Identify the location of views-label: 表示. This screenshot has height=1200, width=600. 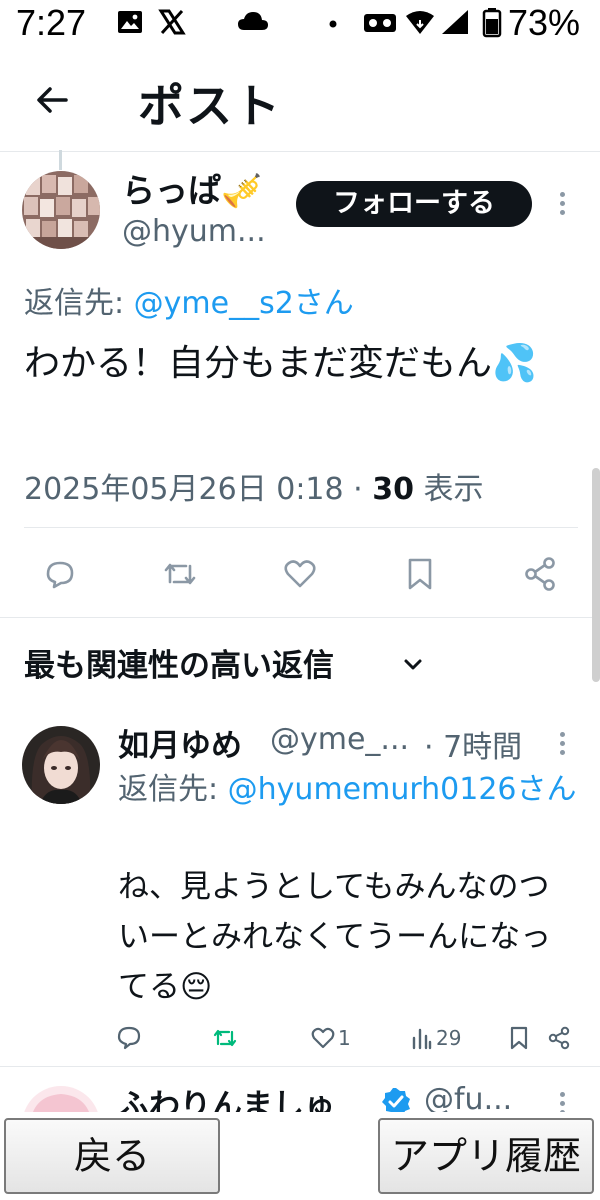
(448, 489).